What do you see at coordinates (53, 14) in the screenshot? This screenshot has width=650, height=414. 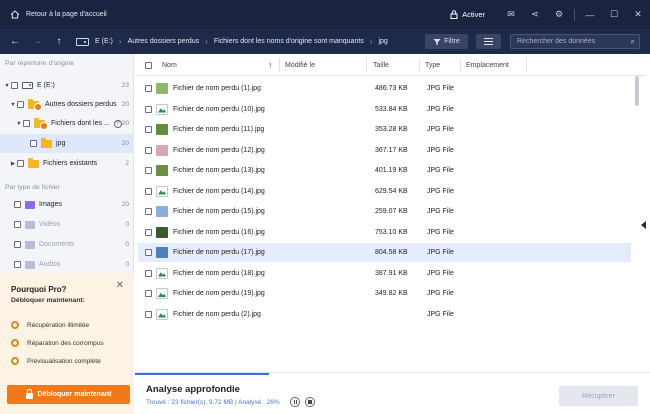 I see `home-link: Retour à la page d'accueil` at bounding box center [53, 14].